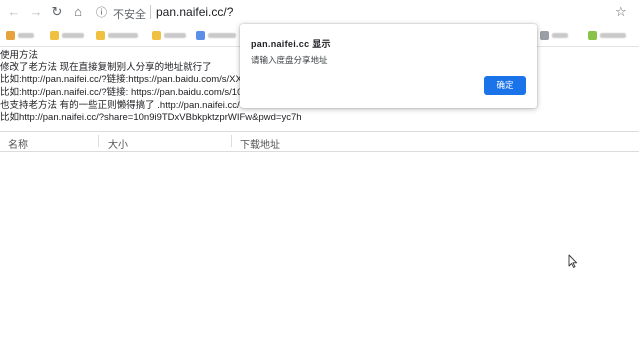 This screenshot has width=639, height=350. Describe the element at coordinates (260, 143) in the screenshot. I see `column-header-download: 下载地址` at that location.